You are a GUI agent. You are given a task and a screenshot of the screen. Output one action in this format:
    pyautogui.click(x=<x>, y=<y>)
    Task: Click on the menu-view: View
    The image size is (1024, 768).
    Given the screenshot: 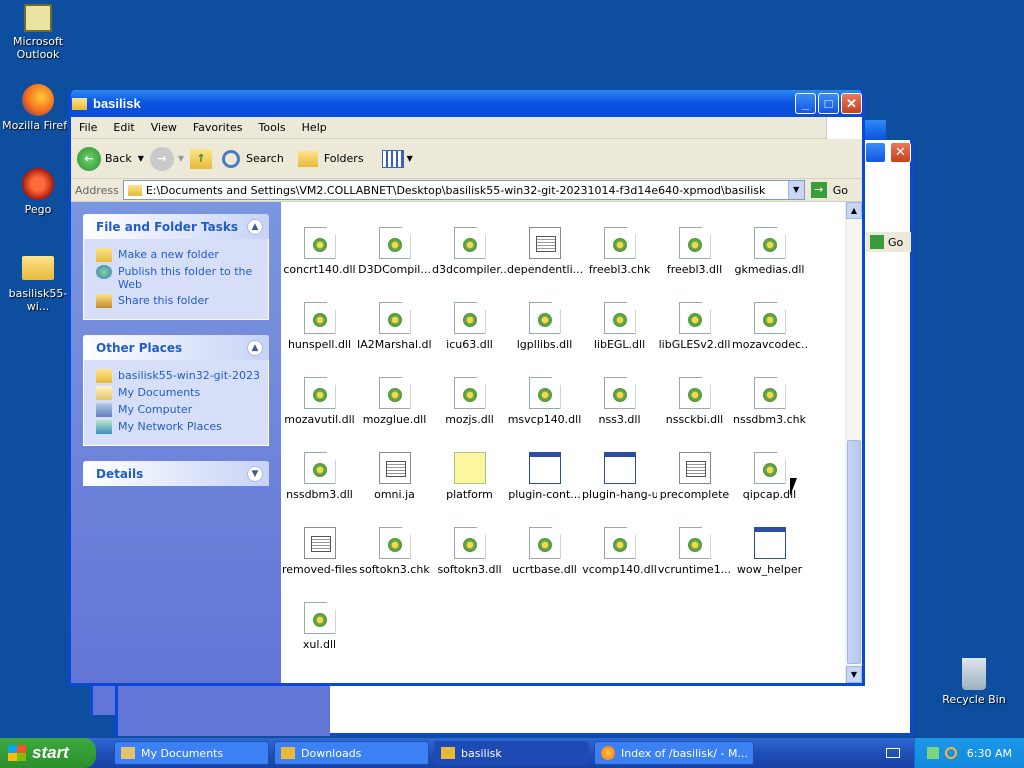 What is the action you would take?
    pyautogui.click(x=164, y=127)
    